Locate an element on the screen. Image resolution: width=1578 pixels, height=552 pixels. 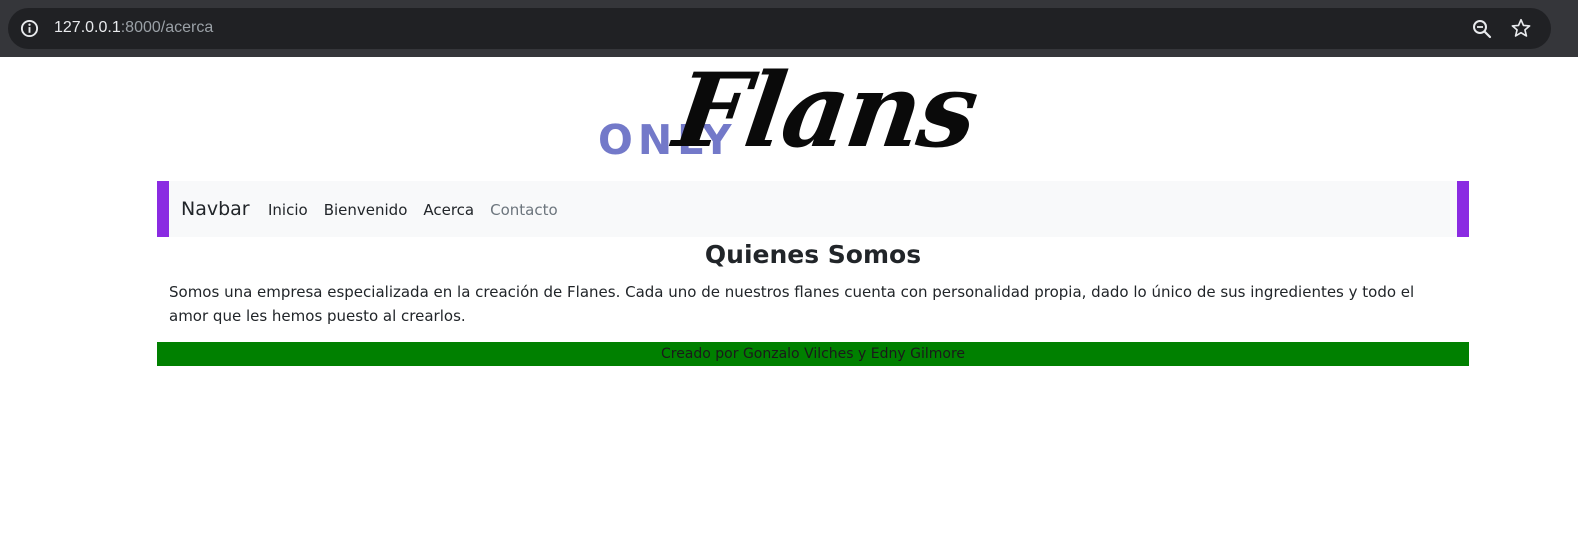
url-path: :8000/acerca is located at coordinates (167, 27).